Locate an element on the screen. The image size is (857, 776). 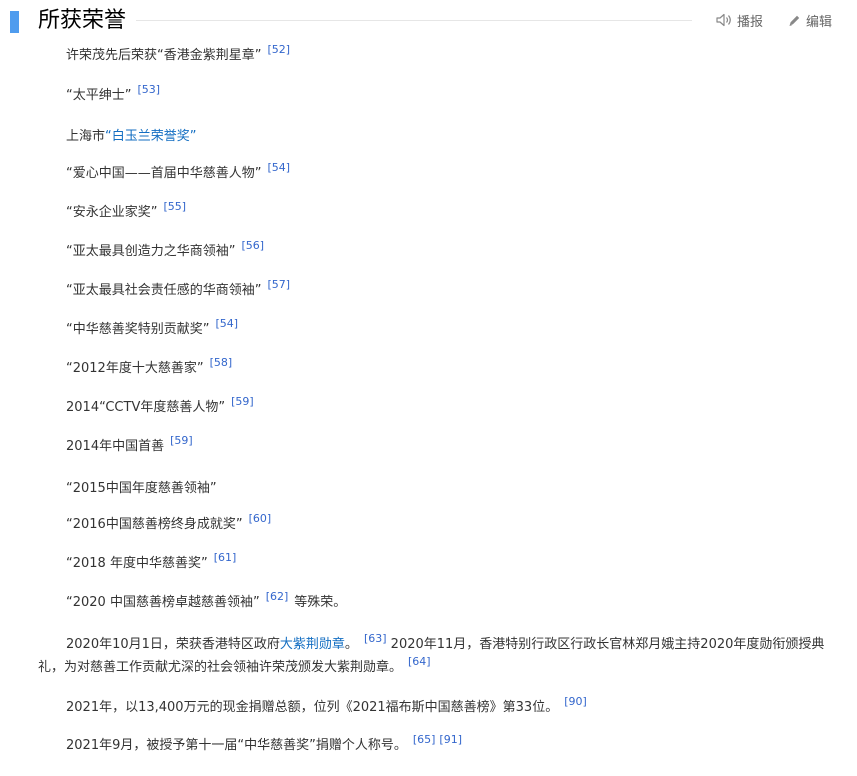
honor-item: “爱心中国——首届中华慈善人物” [54] is located at coordinates (178, 172).